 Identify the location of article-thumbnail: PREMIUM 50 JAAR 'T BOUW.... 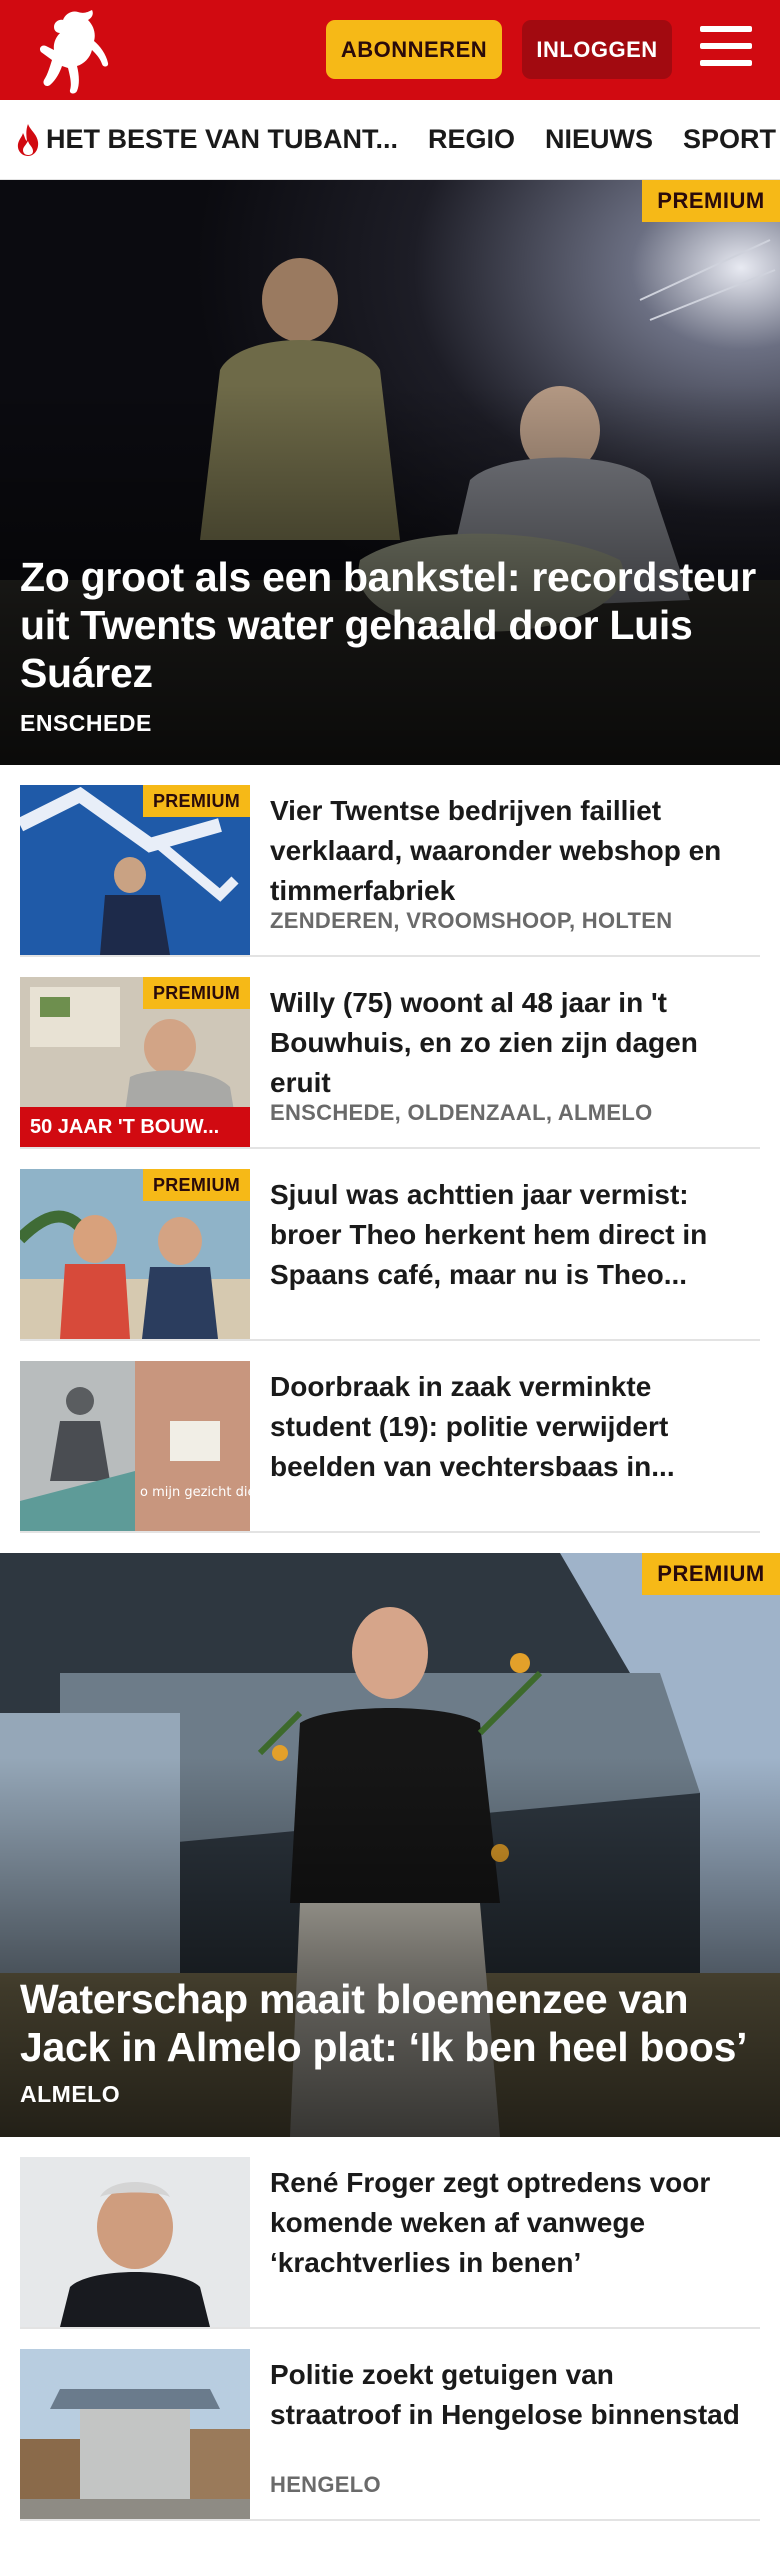
(135, 1062).